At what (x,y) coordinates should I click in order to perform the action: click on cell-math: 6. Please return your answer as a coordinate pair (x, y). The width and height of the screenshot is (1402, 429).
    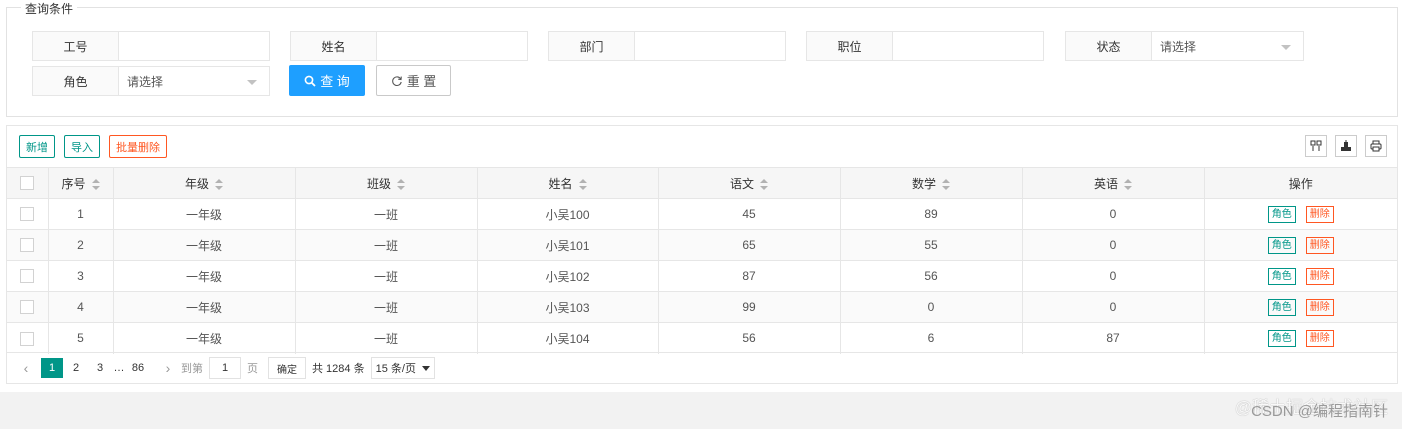
    Looking at the image, I should click on (931, 338).